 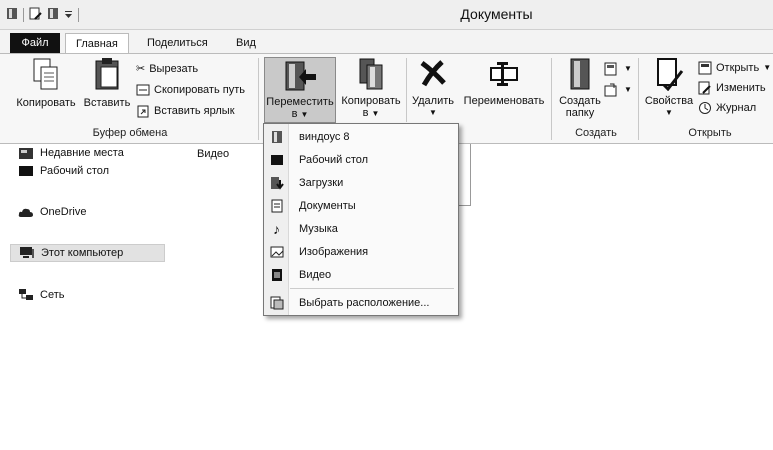 I want to click on scissors-icon: ✂, so click(x=141, y=69).